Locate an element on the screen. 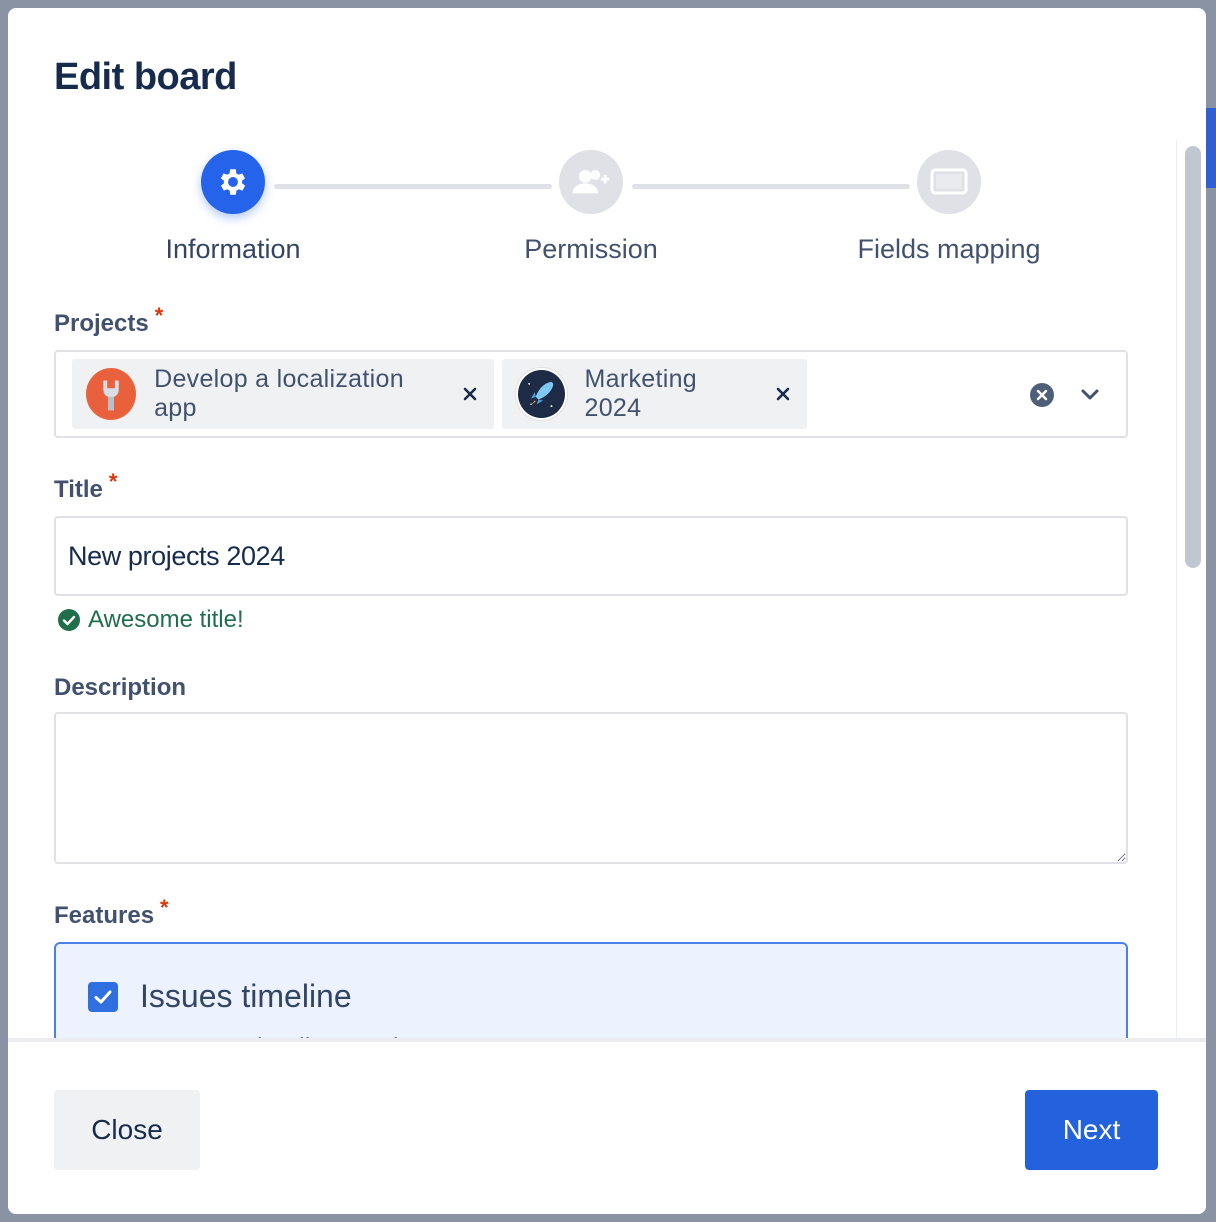 This screenshot has width=1216, height=1222. monitor-icon is located at coordinates (949, 181).